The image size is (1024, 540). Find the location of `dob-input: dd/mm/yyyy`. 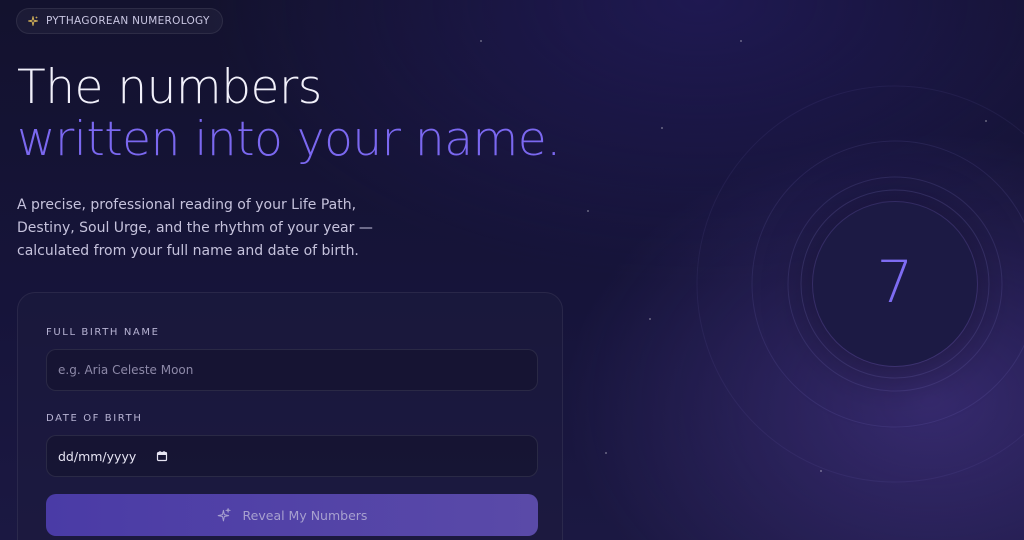

dob-input: dd/mm/yyyy is located at coordinates (292, 456).